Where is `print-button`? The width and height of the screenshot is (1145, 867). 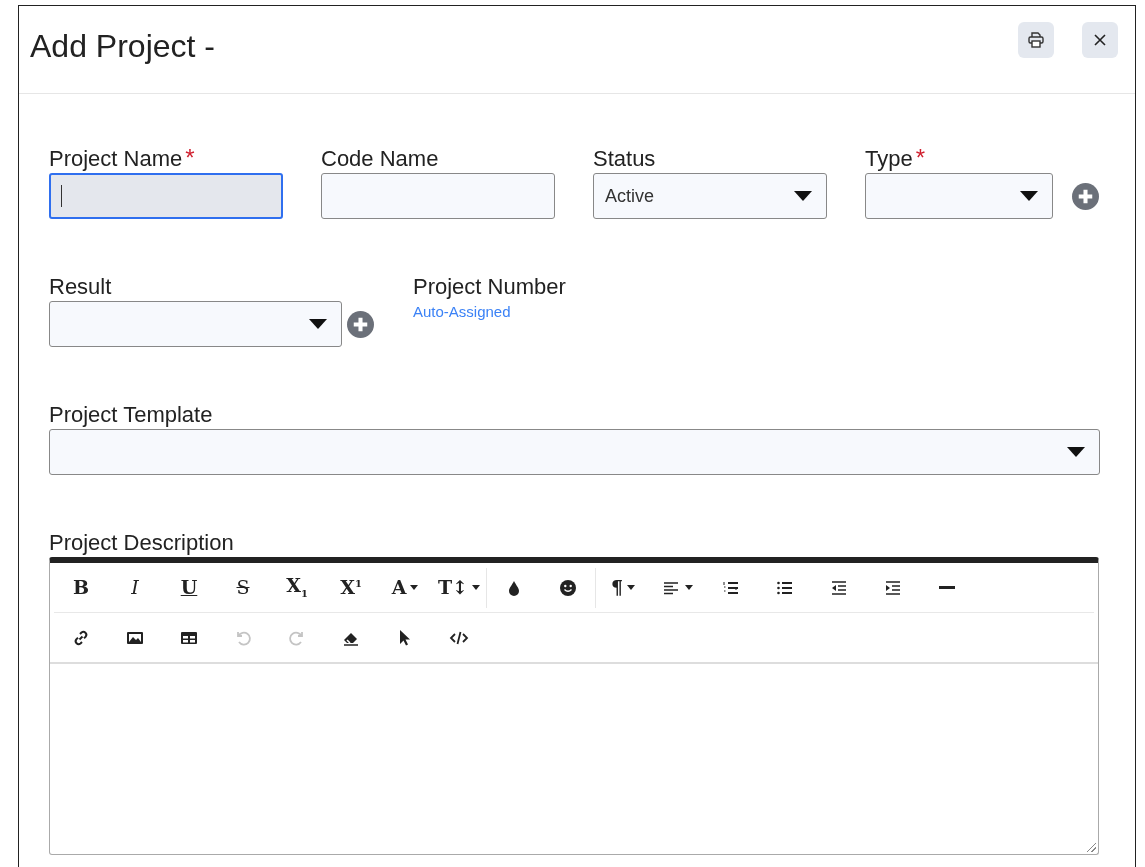 print-button is located at coordinates (1036, 40).